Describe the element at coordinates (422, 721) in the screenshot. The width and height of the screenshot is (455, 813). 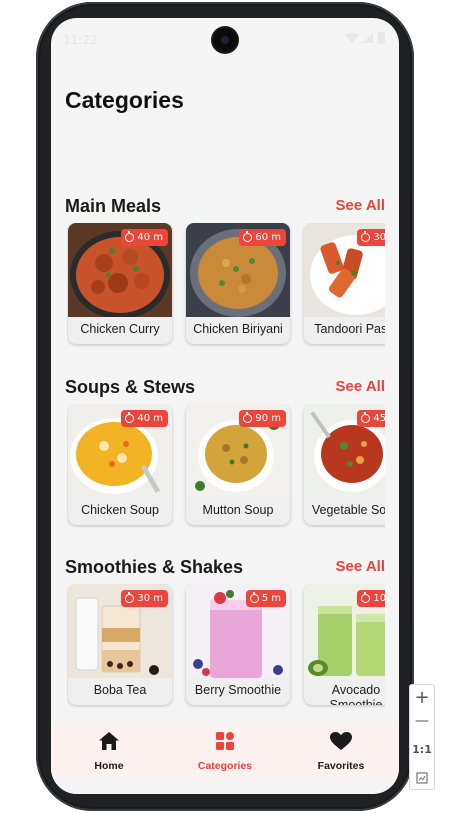
I see `zoom-out-icon: —` at that location.